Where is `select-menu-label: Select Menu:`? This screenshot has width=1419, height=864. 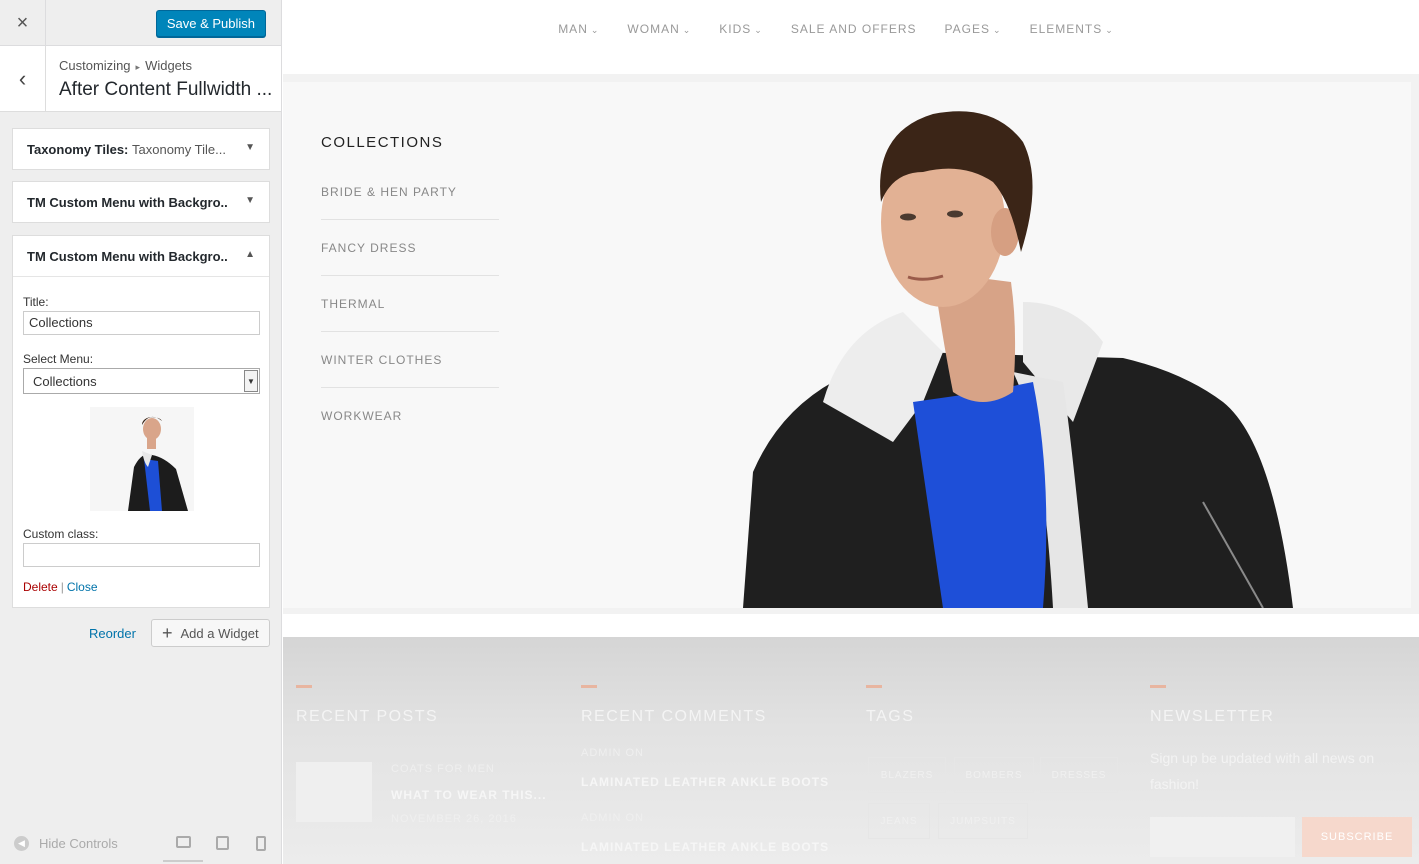
select-menu-label: Select Menu: is located at coordinates (58, 359).